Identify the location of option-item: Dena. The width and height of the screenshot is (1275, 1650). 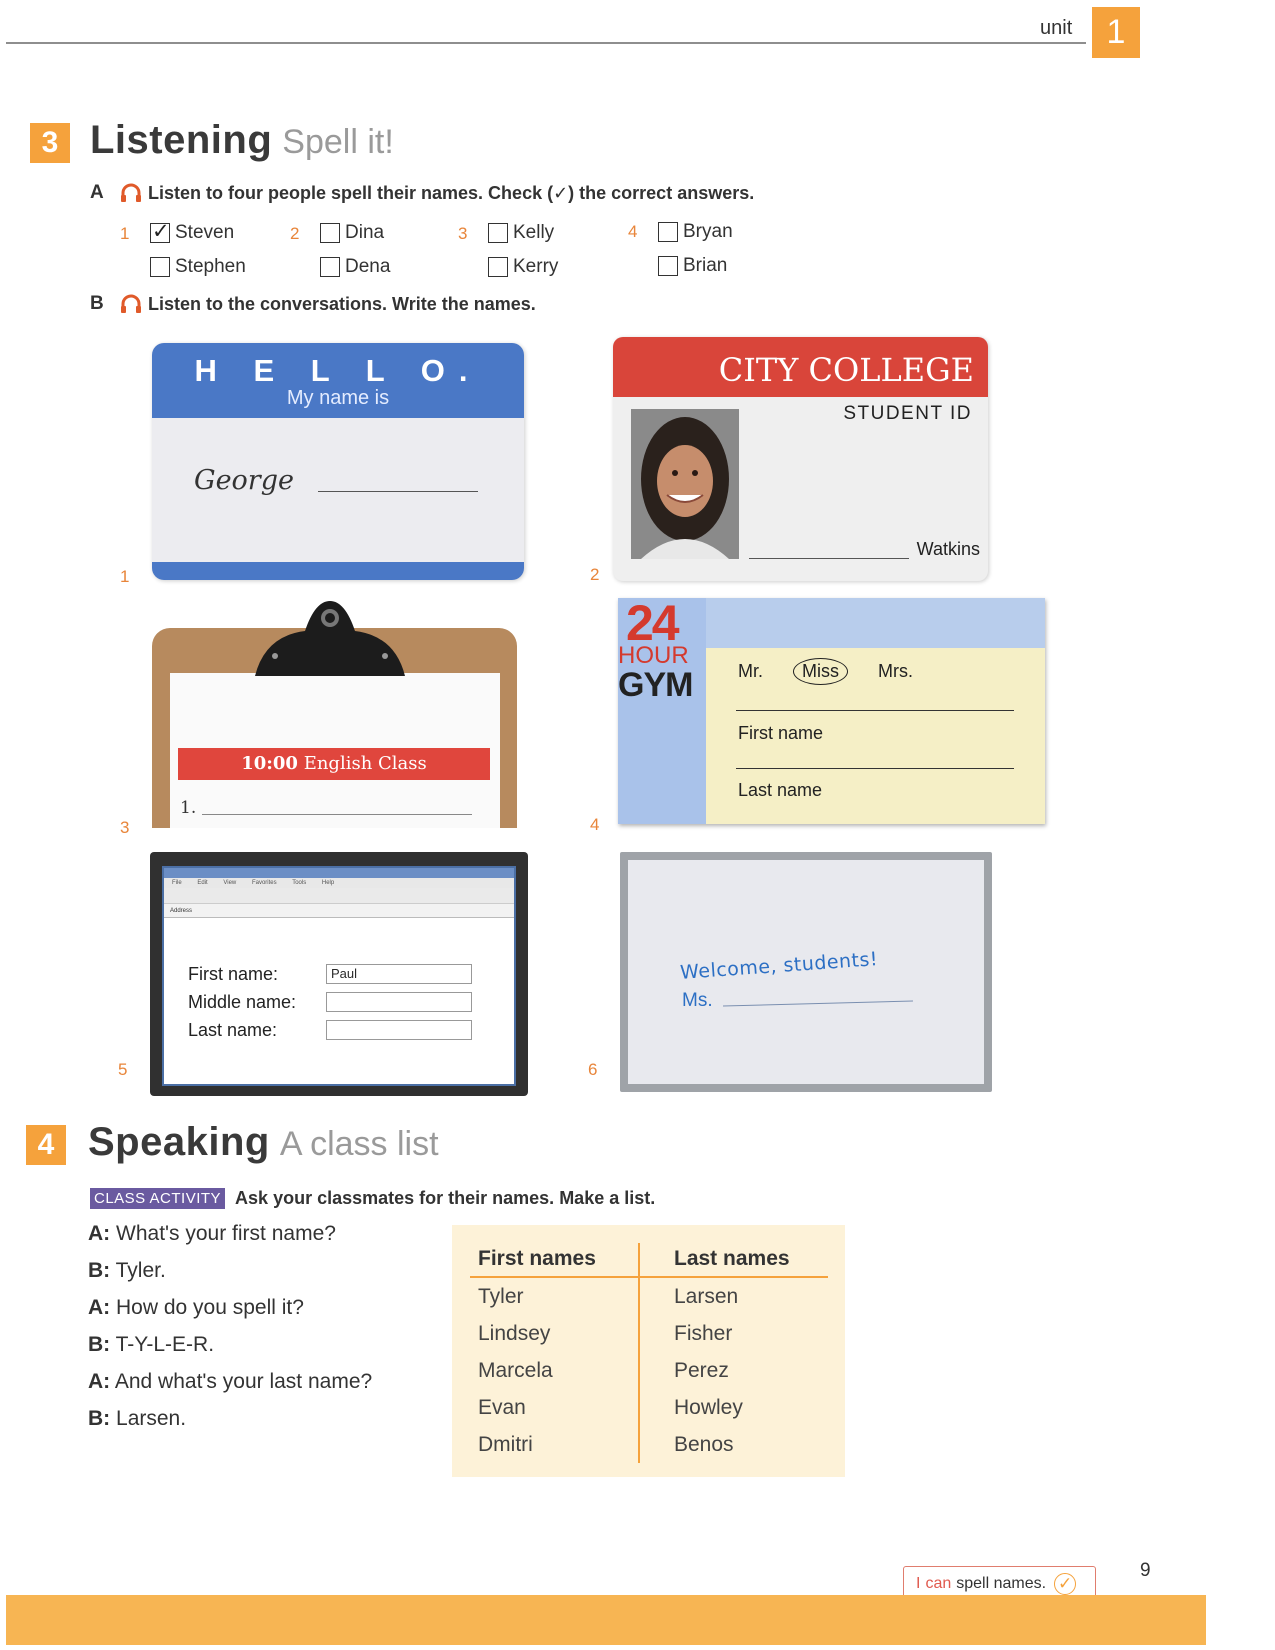
(355, 267).